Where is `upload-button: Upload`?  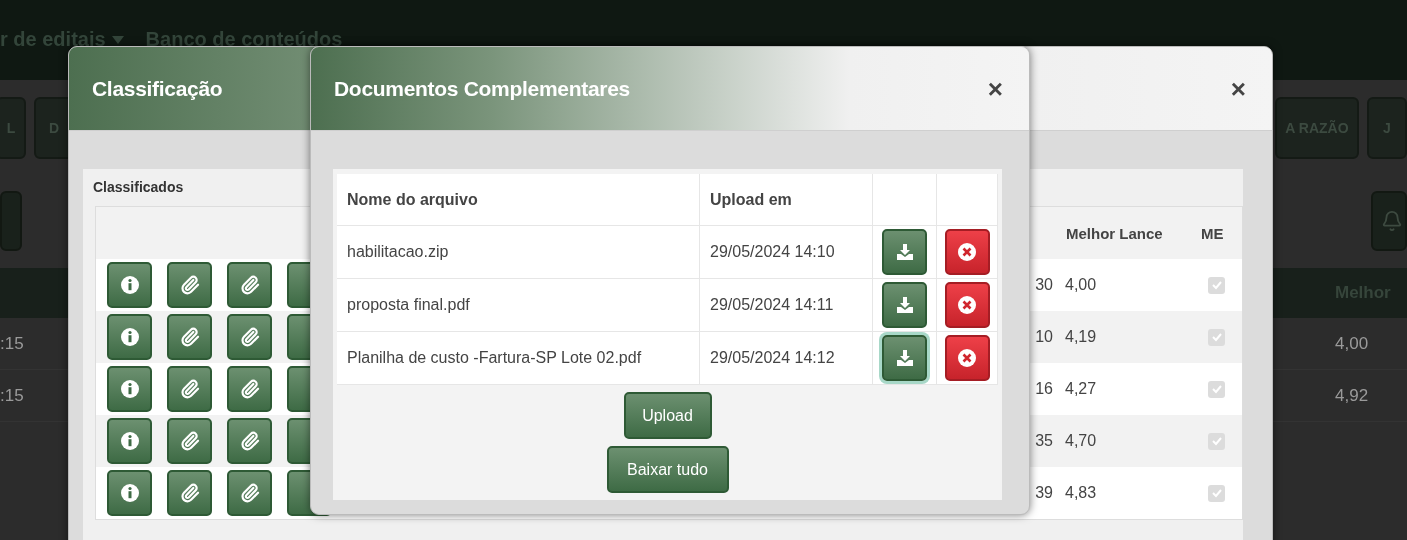
upload-button: Upload is located at coordinates (667, 415).